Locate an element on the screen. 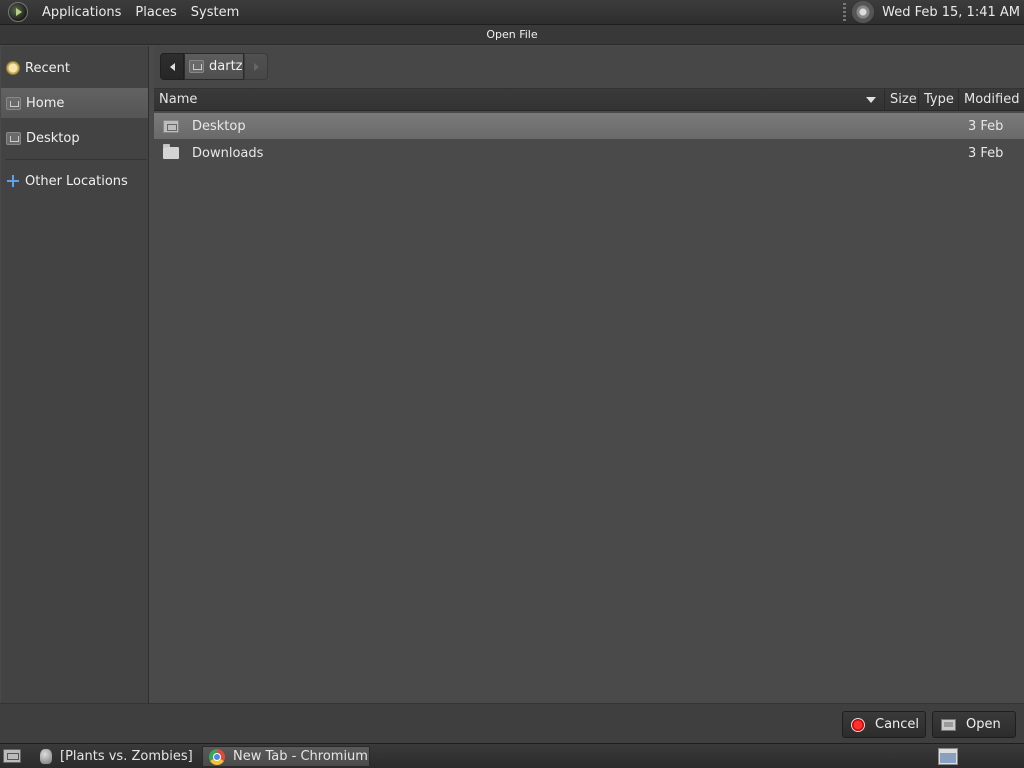 The width and height of the screenshot is (1024, 768). panel-tray: Wed Feb 15, 1:41 AM is located at coordinates (933, 12).